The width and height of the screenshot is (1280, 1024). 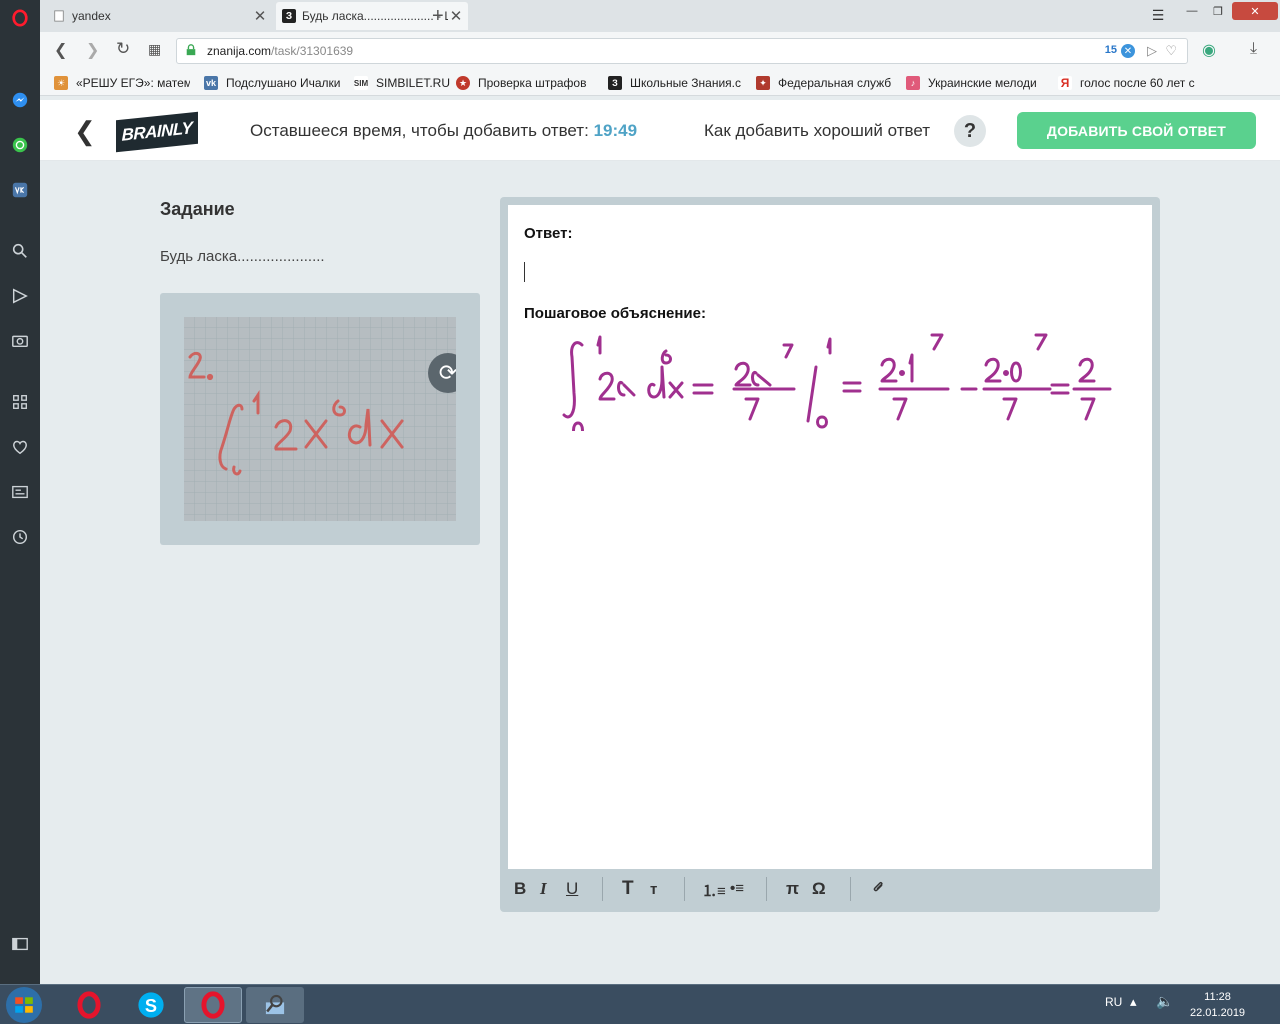 What do you see at coordinates (20, 18) in the screenshot?
I see `opera-logo-icon` at bounding box center [20, 18].